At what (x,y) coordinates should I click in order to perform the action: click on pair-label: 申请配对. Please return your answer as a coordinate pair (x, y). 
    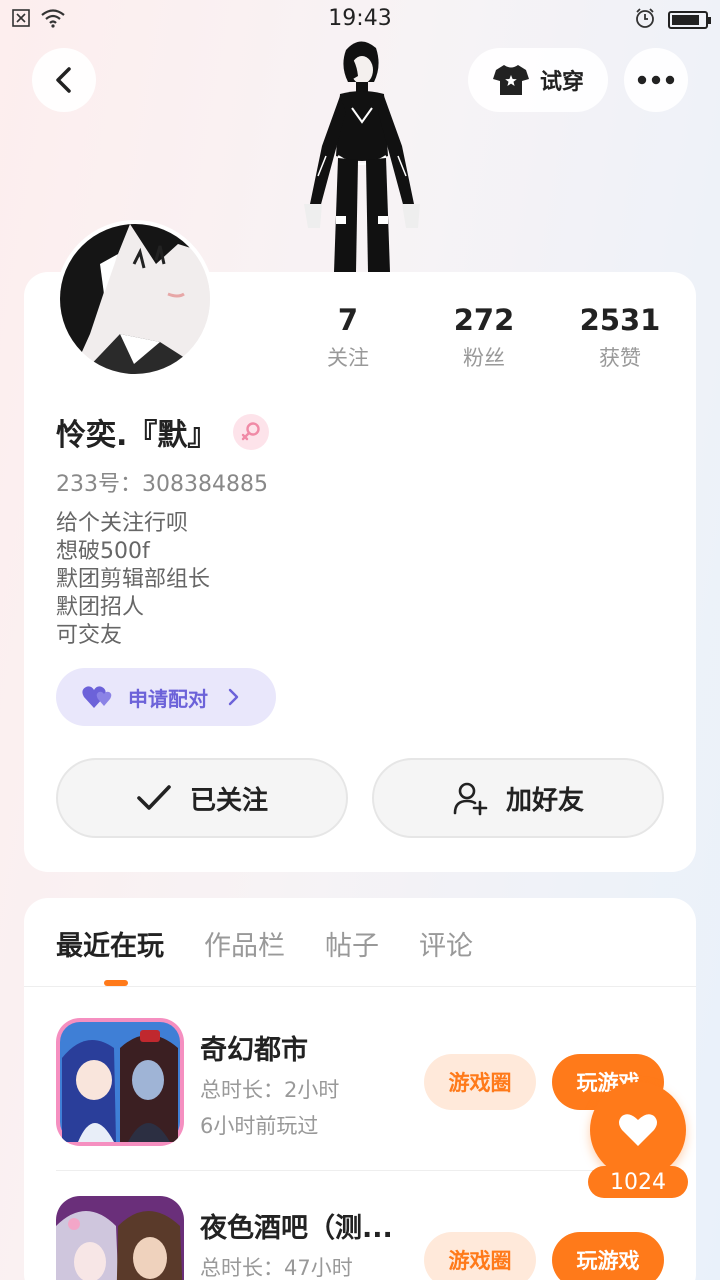
    Looking at the image, I should click on (168, 698).